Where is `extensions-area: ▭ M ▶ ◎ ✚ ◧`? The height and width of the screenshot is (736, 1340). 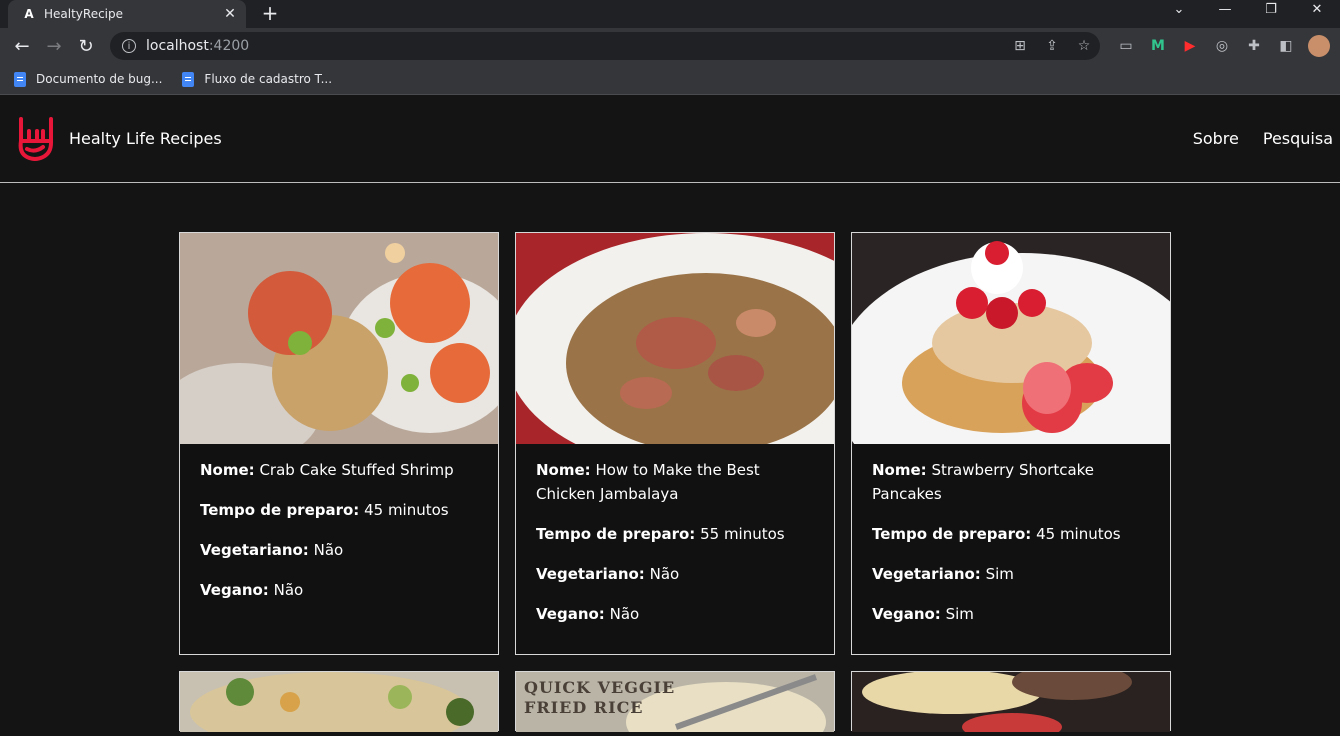 extensions-area: ▭ M ▶ ◎ ✚ ◧ is located at coordinates (1220, 46).